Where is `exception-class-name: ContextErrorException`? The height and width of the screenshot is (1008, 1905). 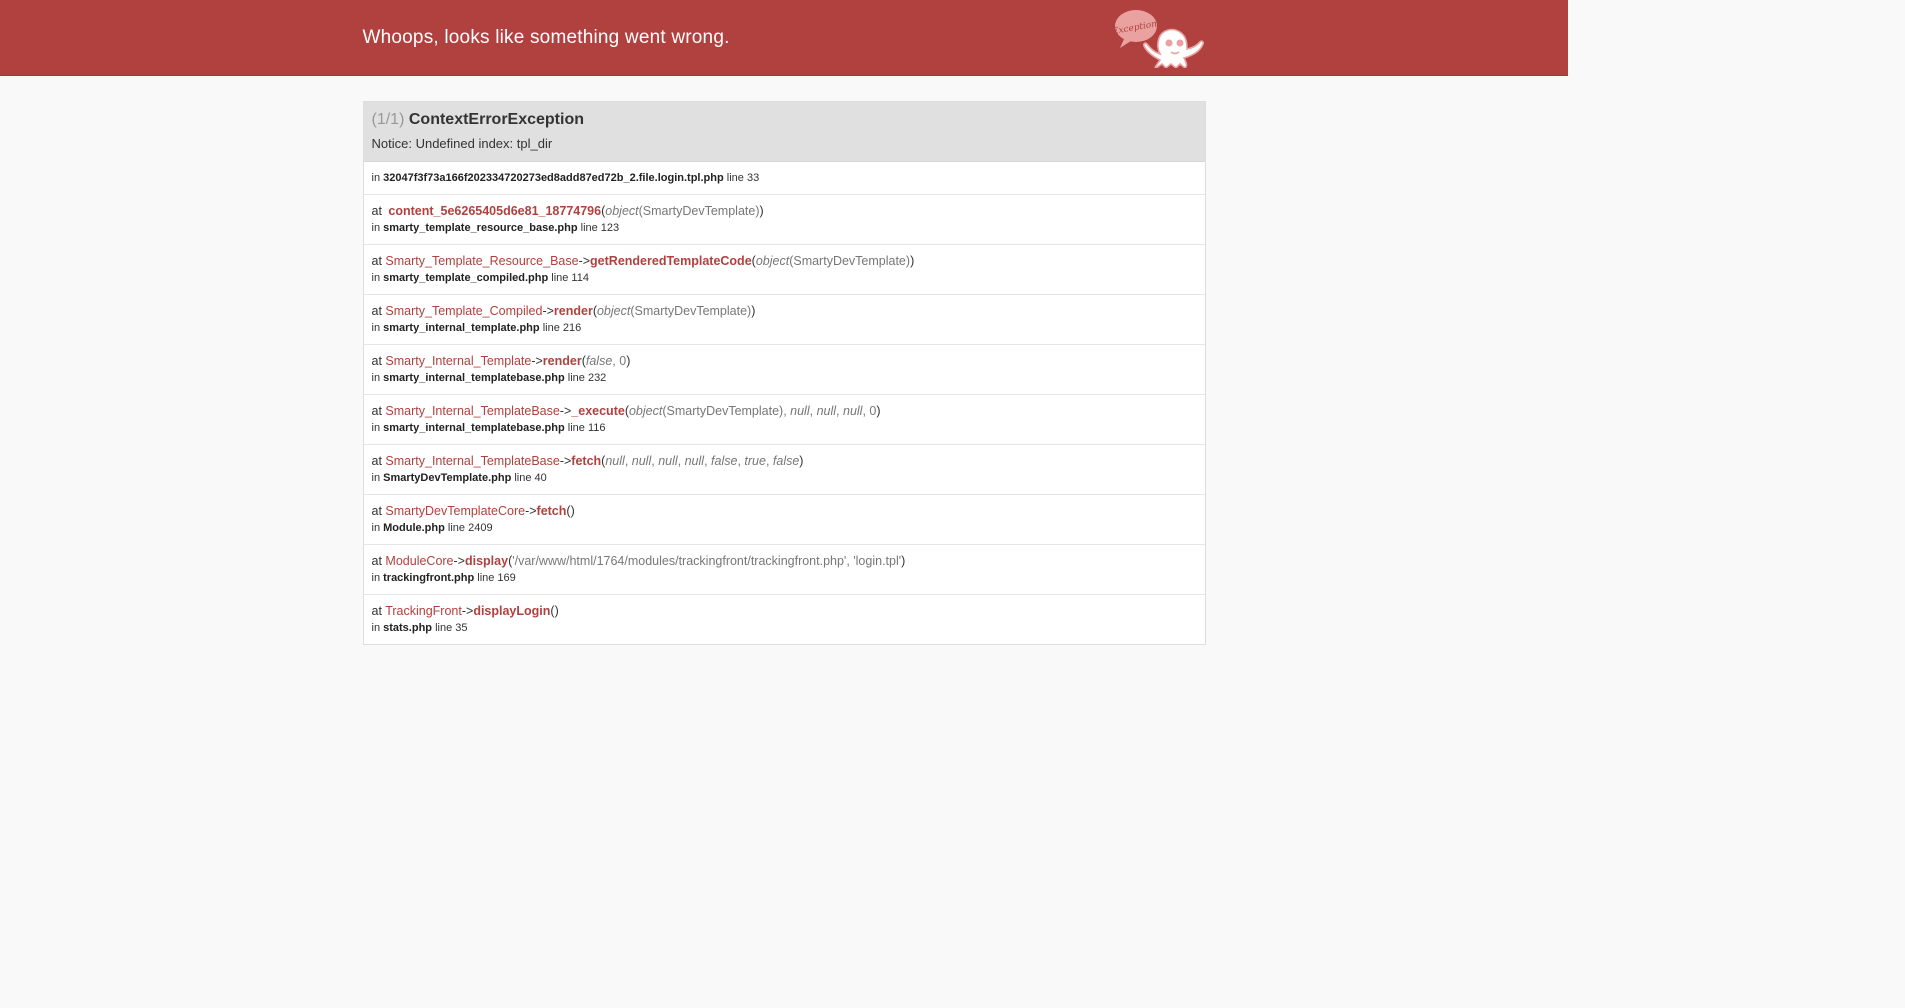
exception-class-name: ContextErrorException is located at coordinates (496, 119).